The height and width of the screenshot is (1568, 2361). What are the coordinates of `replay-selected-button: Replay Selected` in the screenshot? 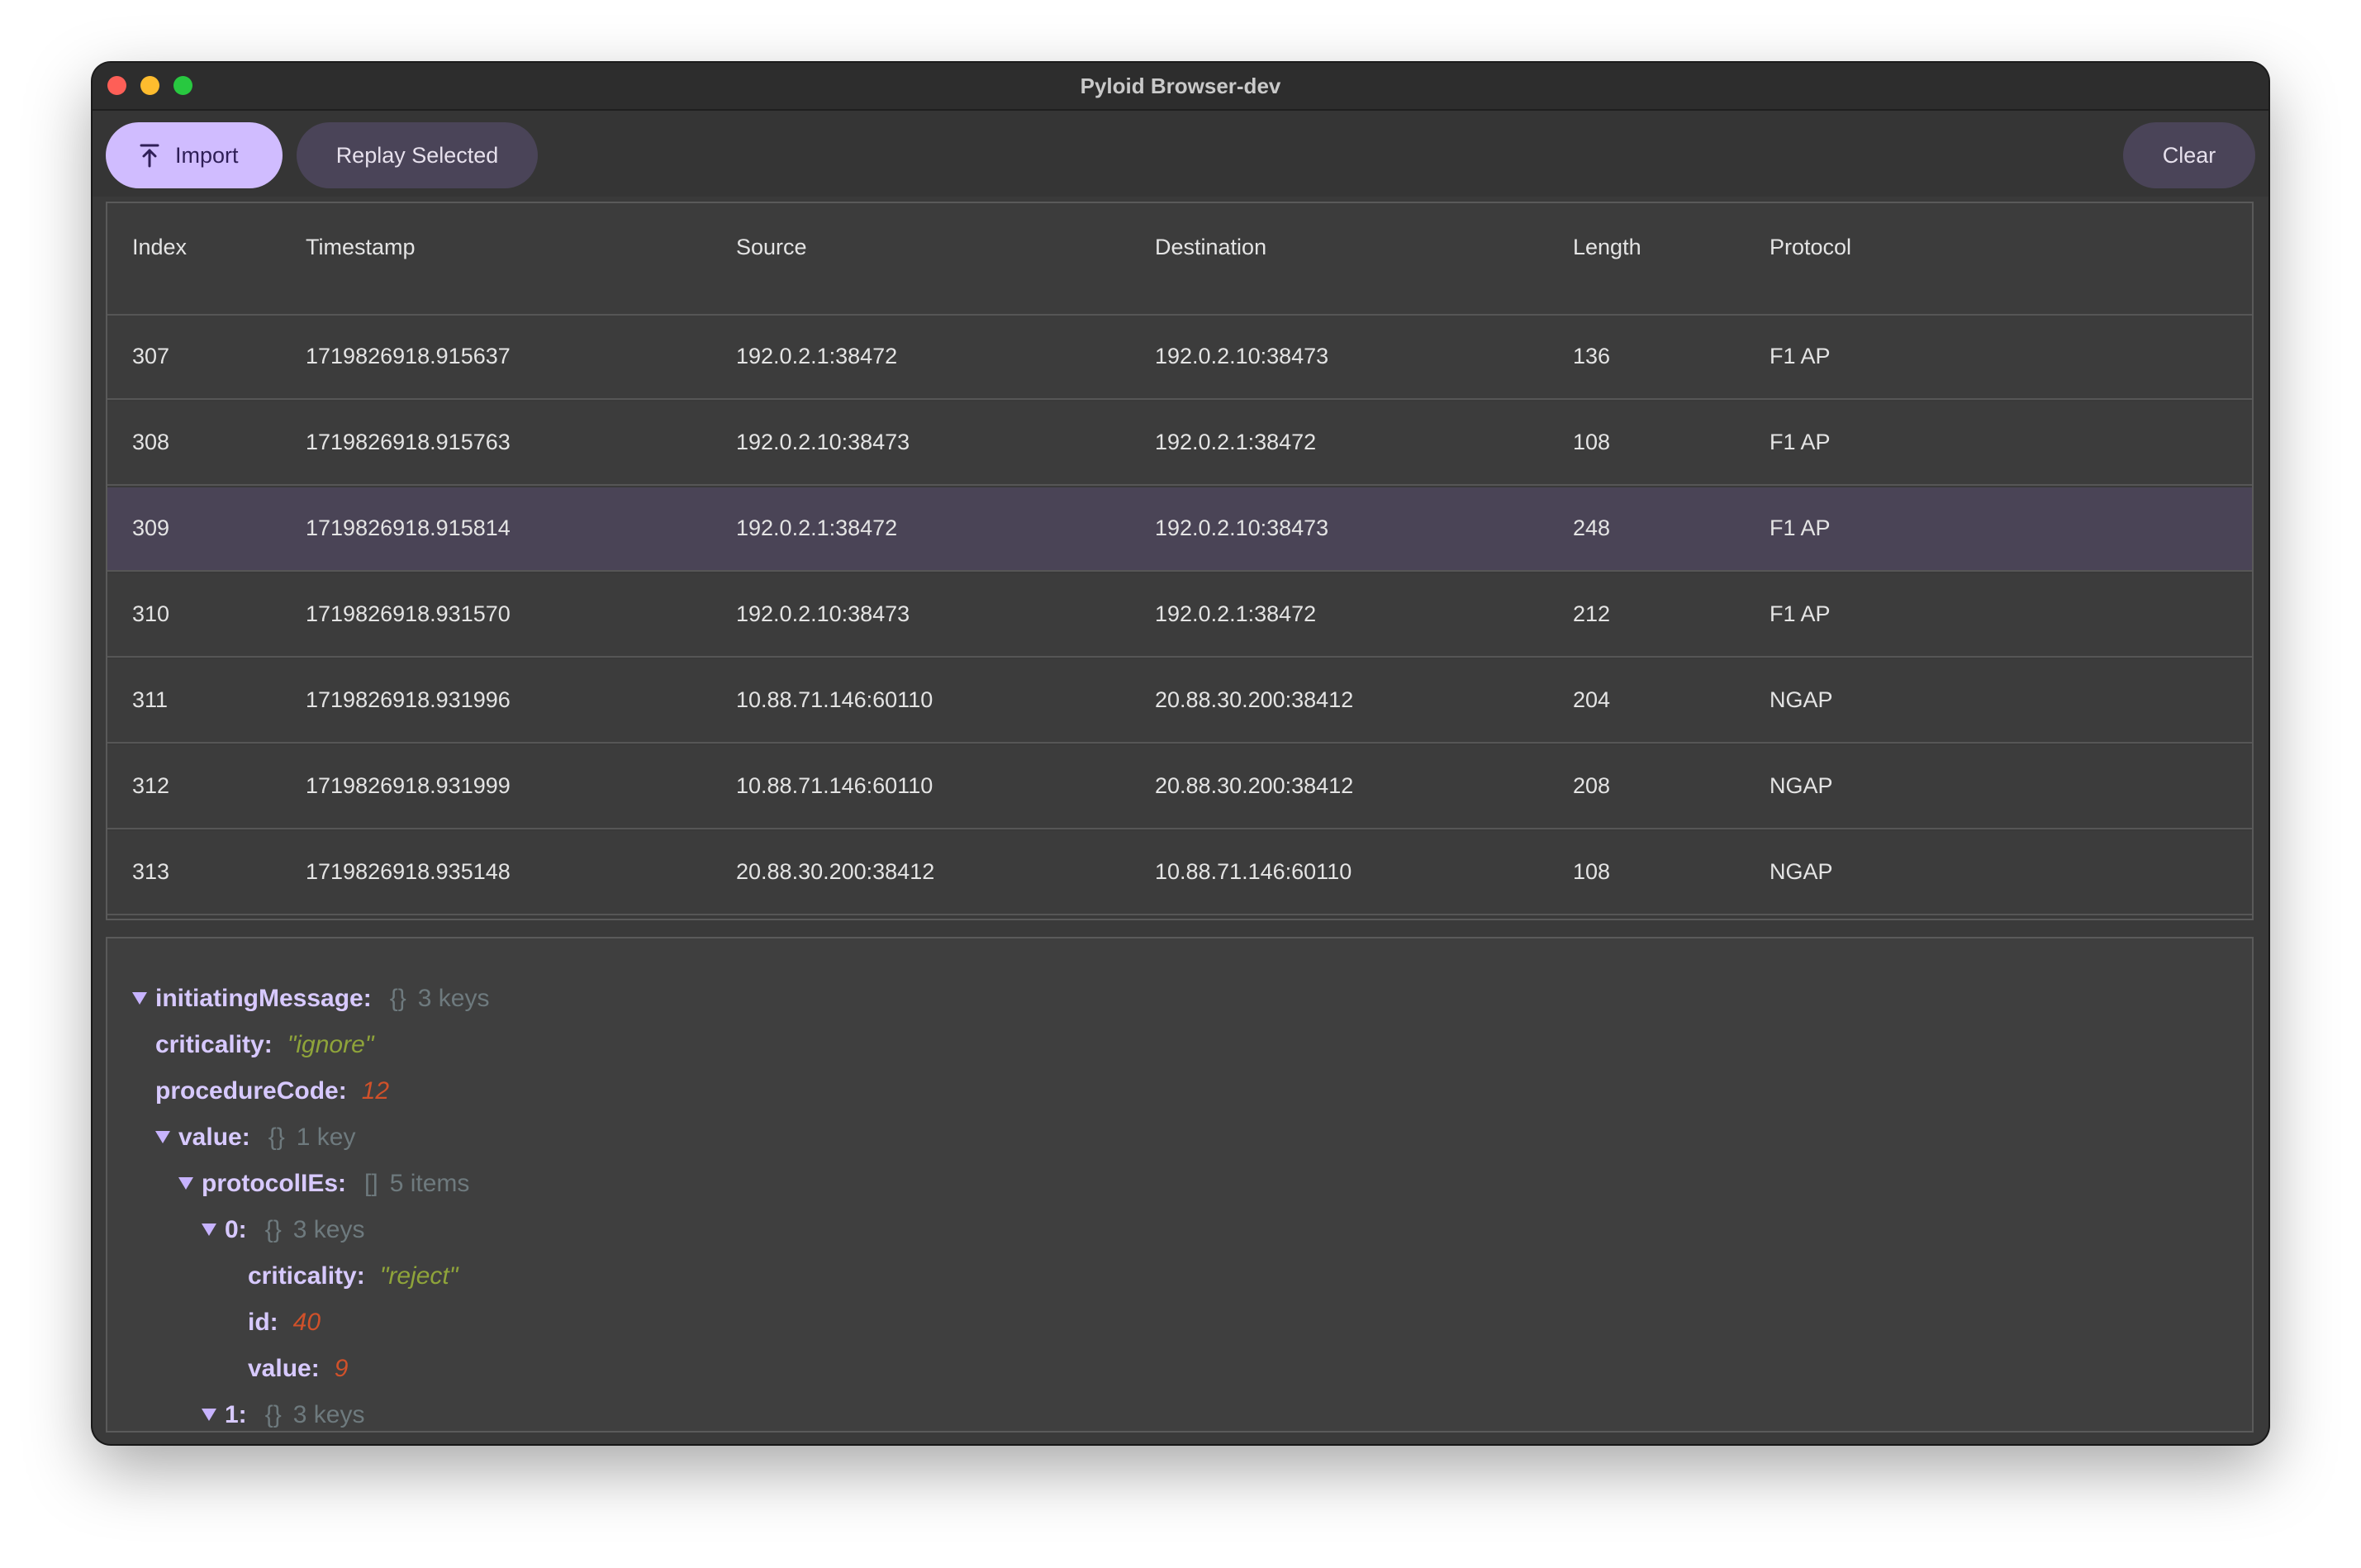 It's located at (417, 155).